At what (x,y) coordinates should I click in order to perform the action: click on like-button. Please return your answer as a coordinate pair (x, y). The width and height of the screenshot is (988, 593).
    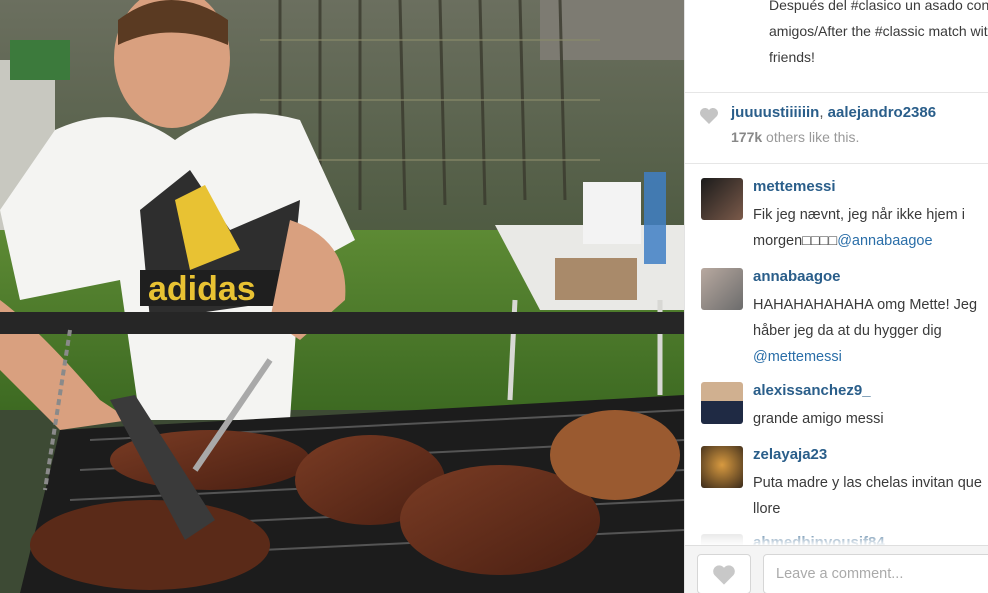
    Looking at the image, I should click on (724, 573).